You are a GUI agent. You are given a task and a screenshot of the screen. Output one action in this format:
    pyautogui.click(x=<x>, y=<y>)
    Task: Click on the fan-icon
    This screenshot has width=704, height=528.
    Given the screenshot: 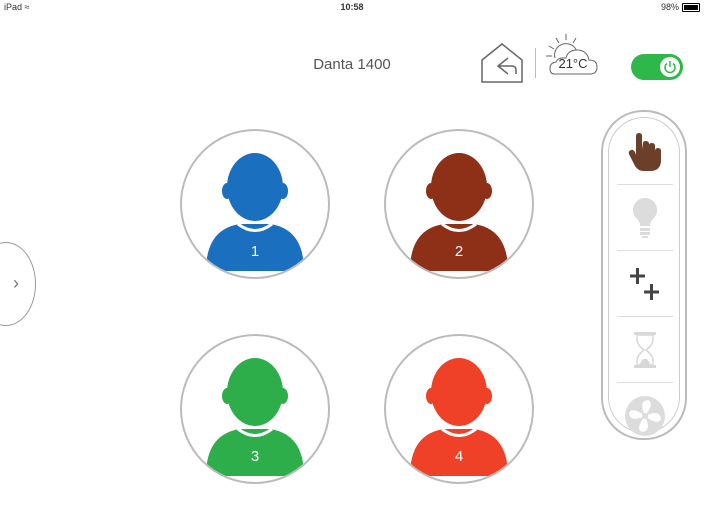 What is the action you would take?
    pyautogui.click(x=645, y=416)
    